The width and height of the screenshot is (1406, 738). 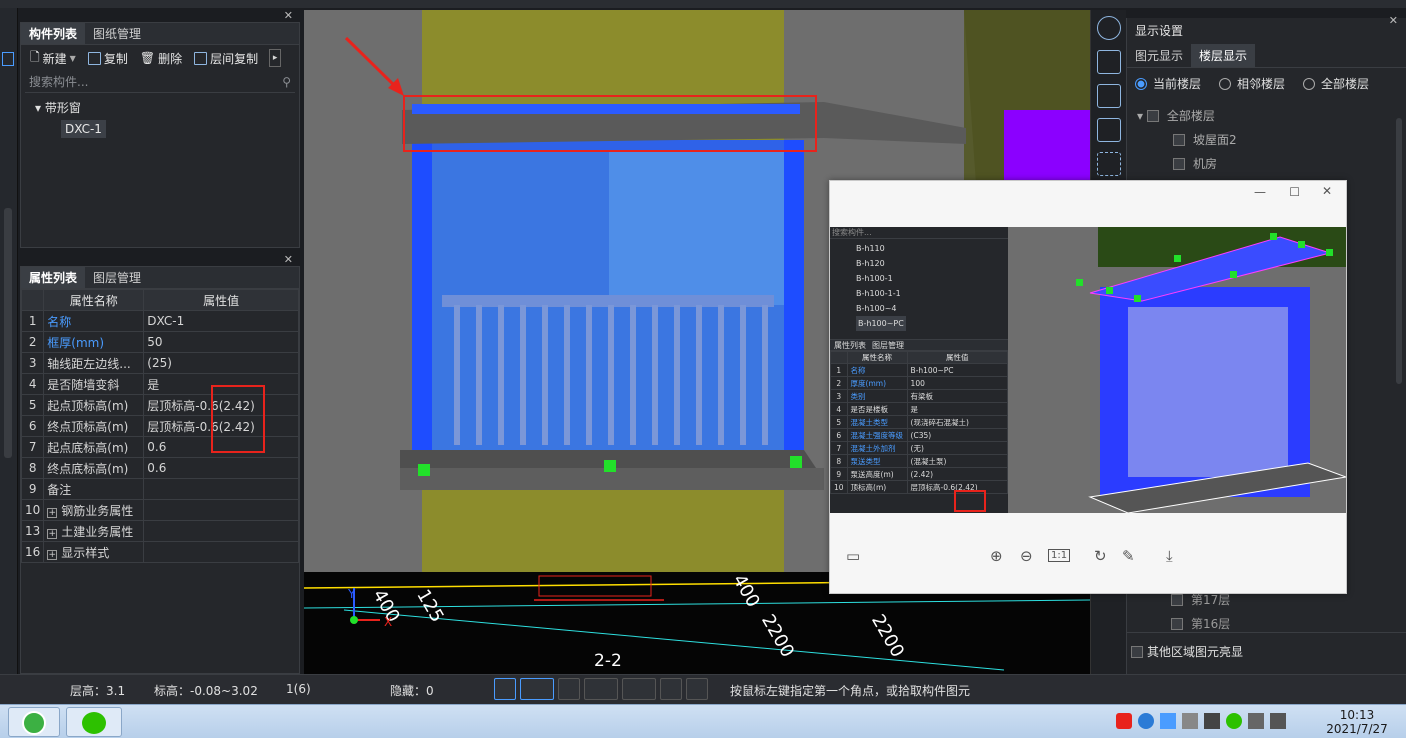 I want to click on tree-group: ▾ 带形窗, so click(x=160, y=104).